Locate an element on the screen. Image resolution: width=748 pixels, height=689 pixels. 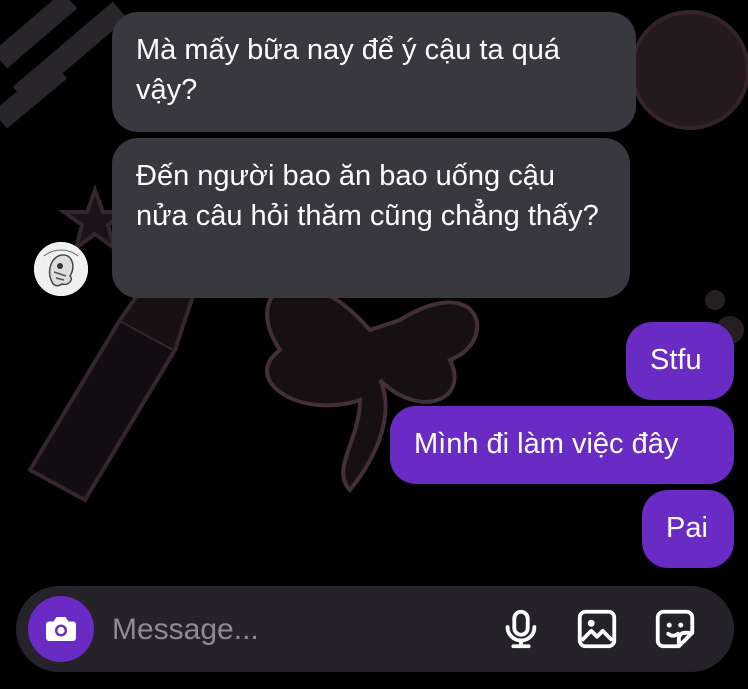
message-bubble-sent: Pai is located at coordinates (688, 529).